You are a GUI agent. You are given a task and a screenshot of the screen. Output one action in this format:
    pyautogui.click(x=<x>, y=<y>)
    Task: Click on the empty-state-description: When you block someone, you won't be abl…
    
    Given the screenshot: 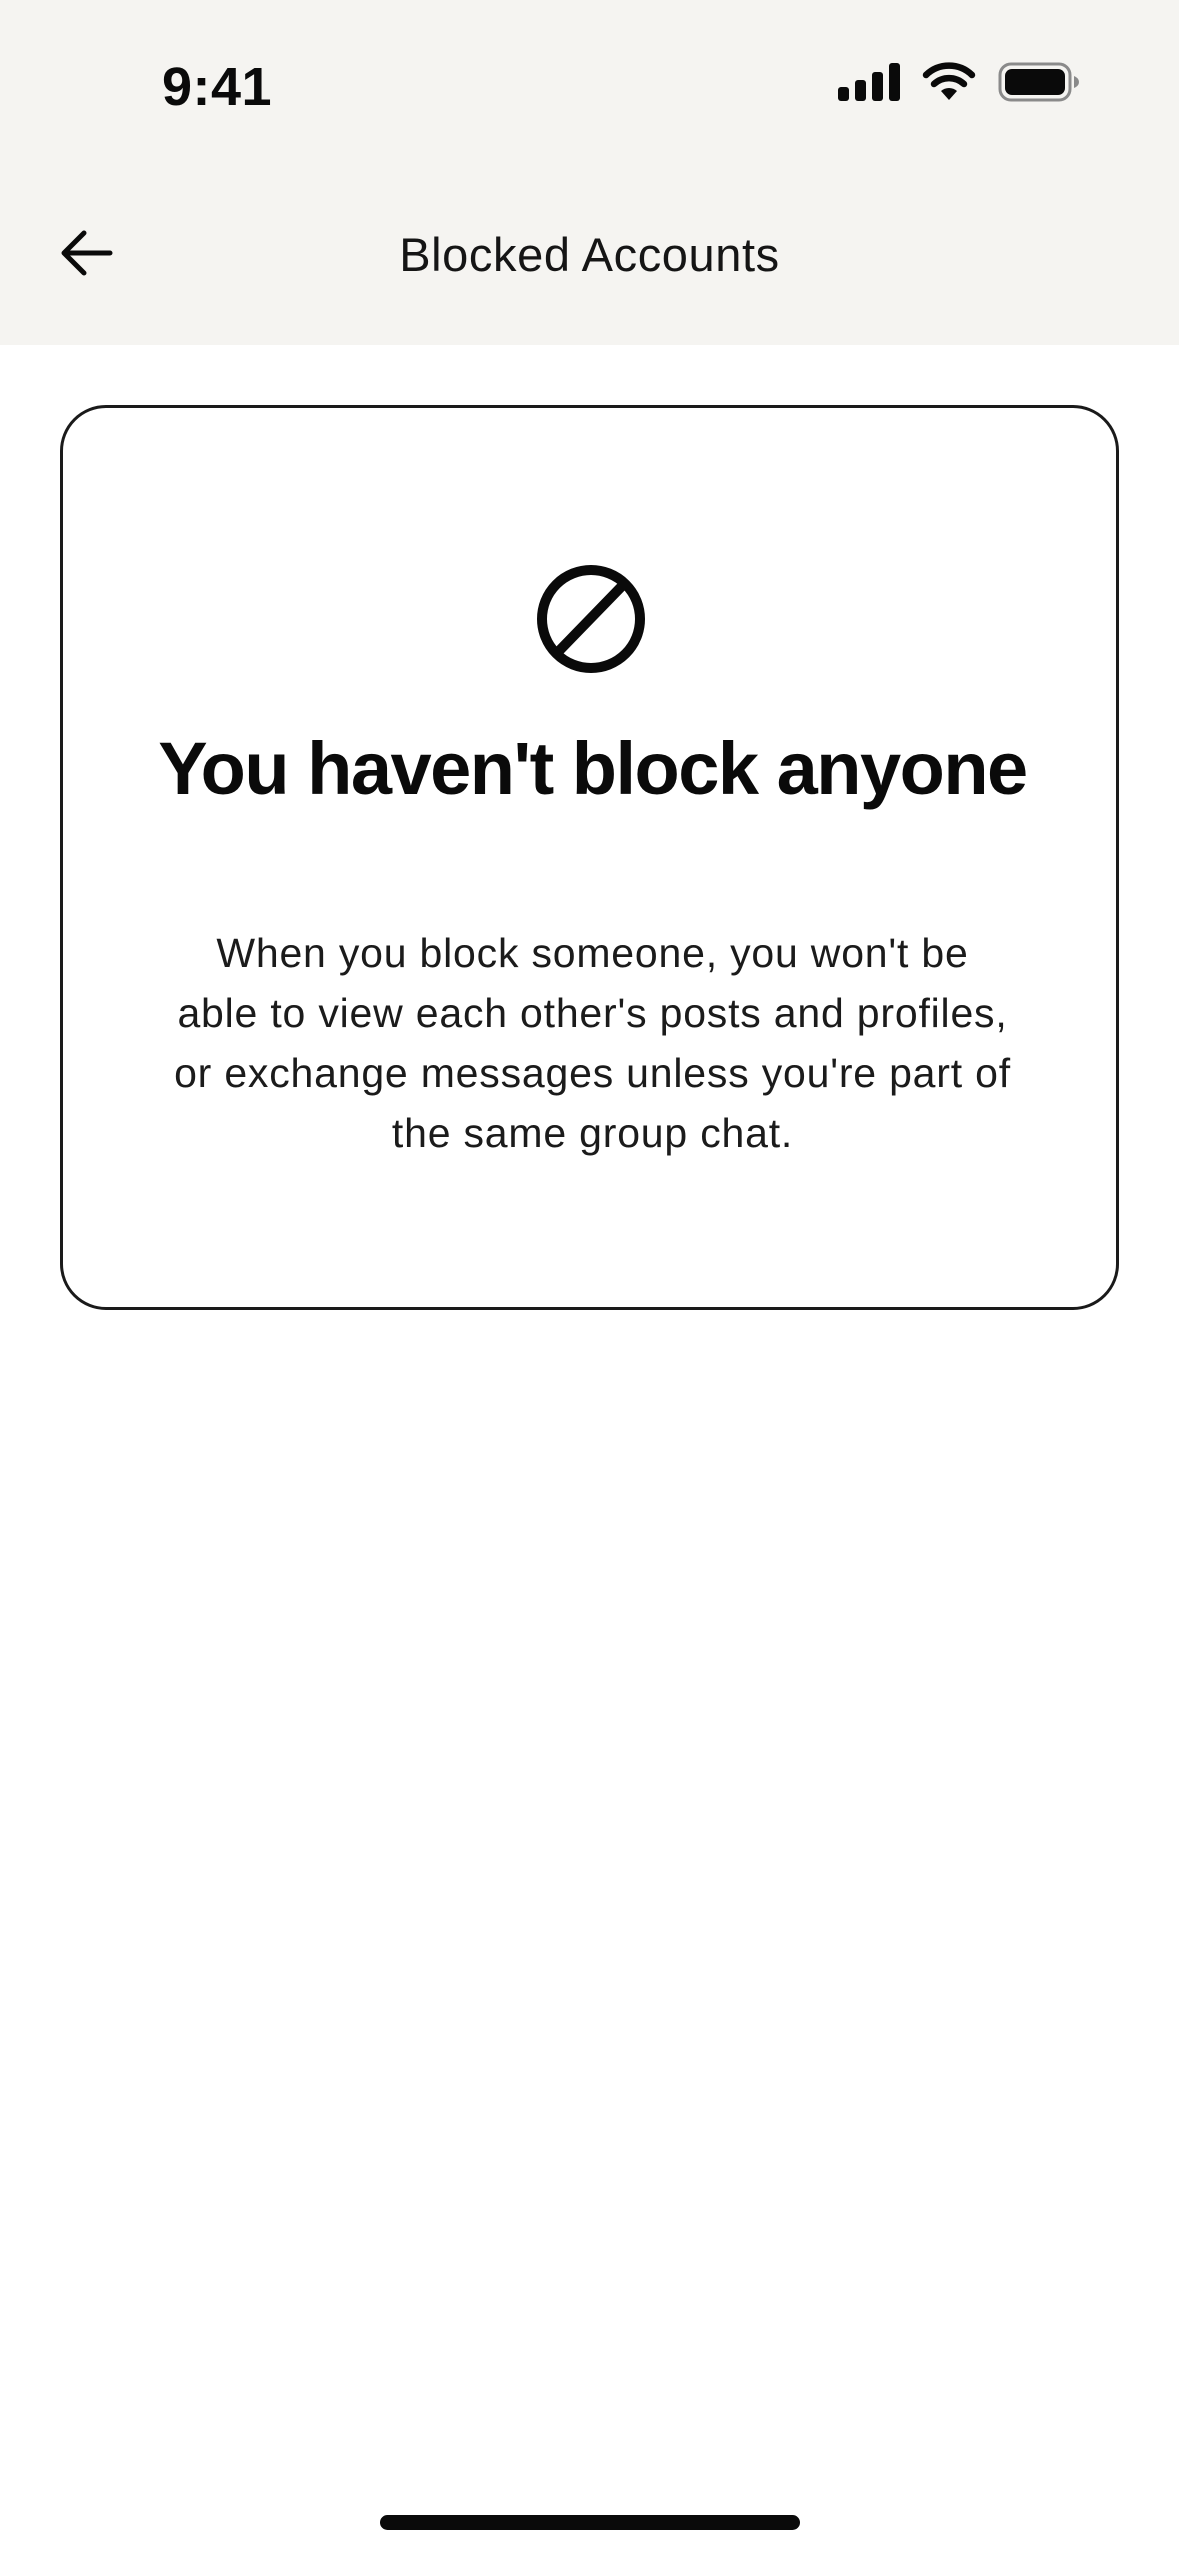 What is the action you would take?
    pyautogui.click(x=592, y=1043)
    